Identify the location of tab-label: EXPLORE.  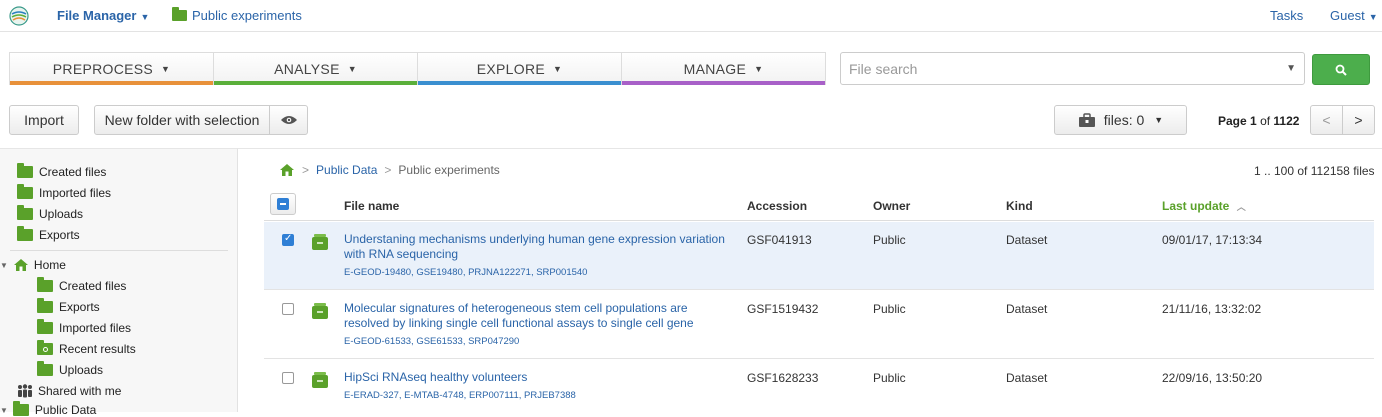
(511, 68).